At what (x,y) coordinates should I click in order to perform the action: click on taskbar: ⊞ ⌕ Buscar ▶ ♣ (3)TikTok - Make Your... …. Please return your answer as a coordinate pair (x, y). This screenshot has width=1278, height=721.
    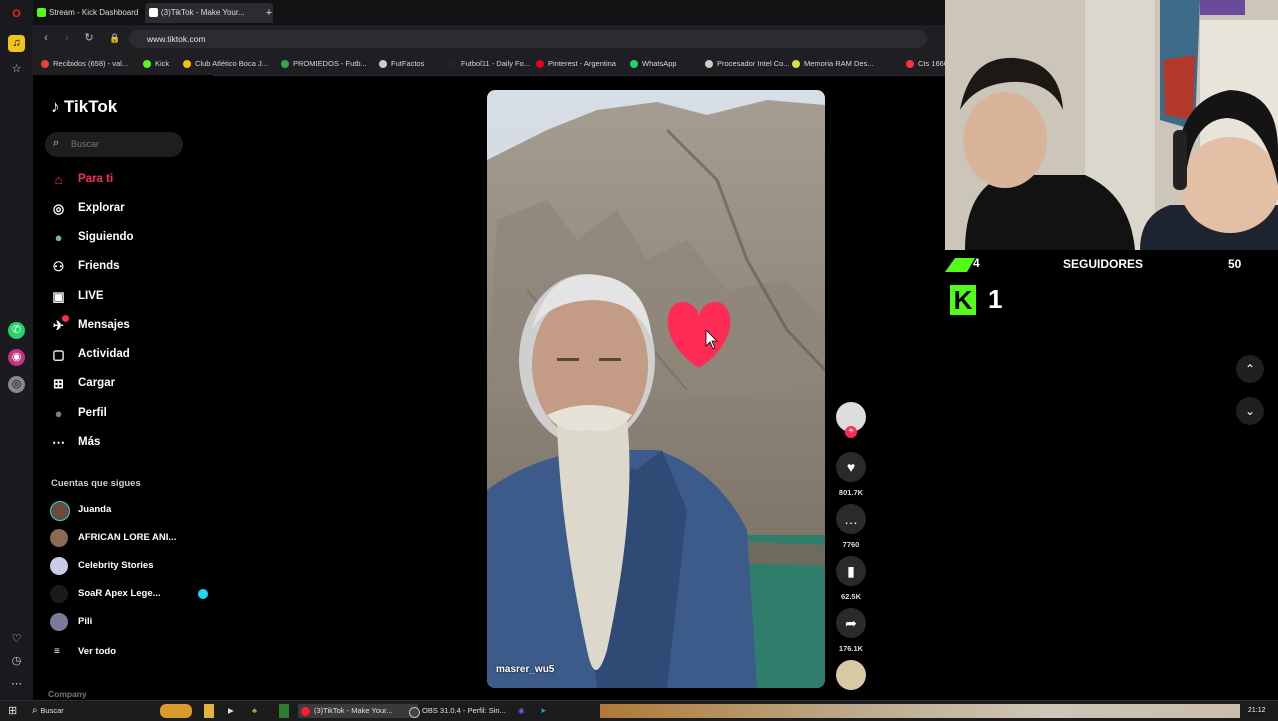
    Looking at the image, I should click on (639, 710).